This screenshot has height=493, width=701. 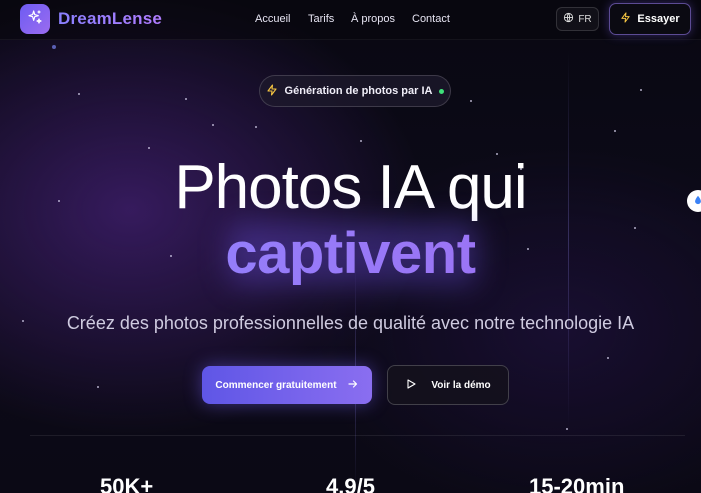 What do you see at coordinates (357, 435) in the screenshot?
I see `section-divider` at bounding box center [357, 435].